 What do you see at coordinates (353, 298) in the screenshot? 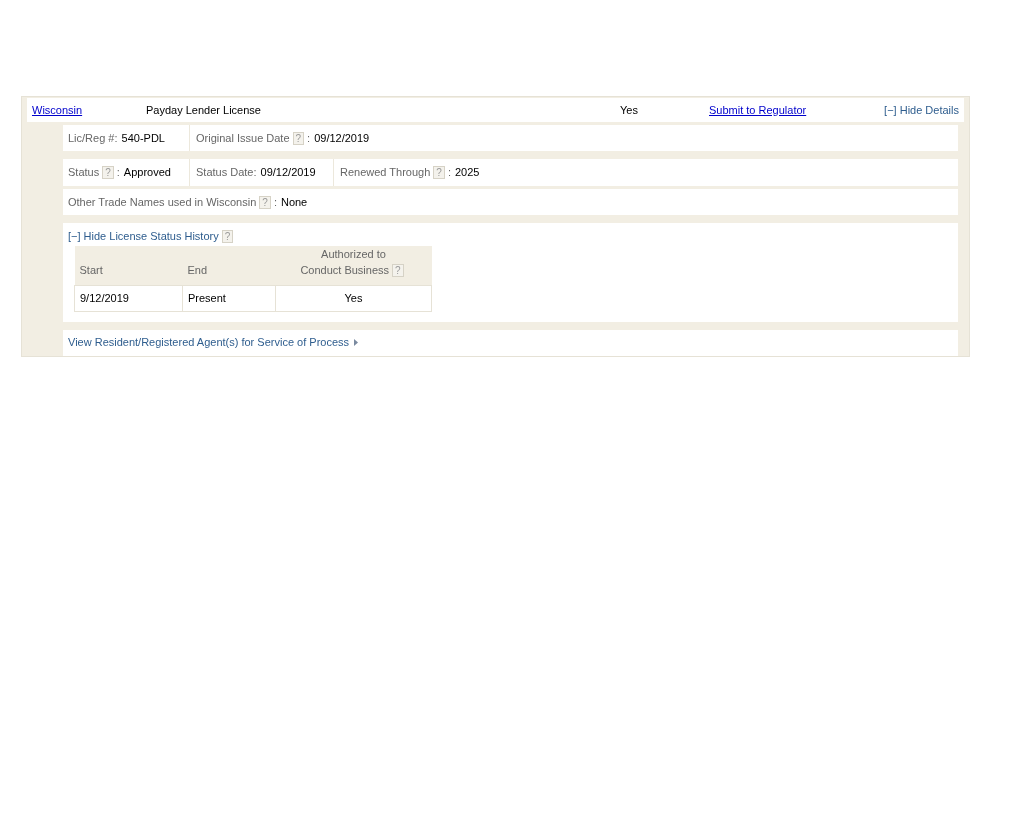
I see `table-cell: Yes` at bounding box center [353, 298].